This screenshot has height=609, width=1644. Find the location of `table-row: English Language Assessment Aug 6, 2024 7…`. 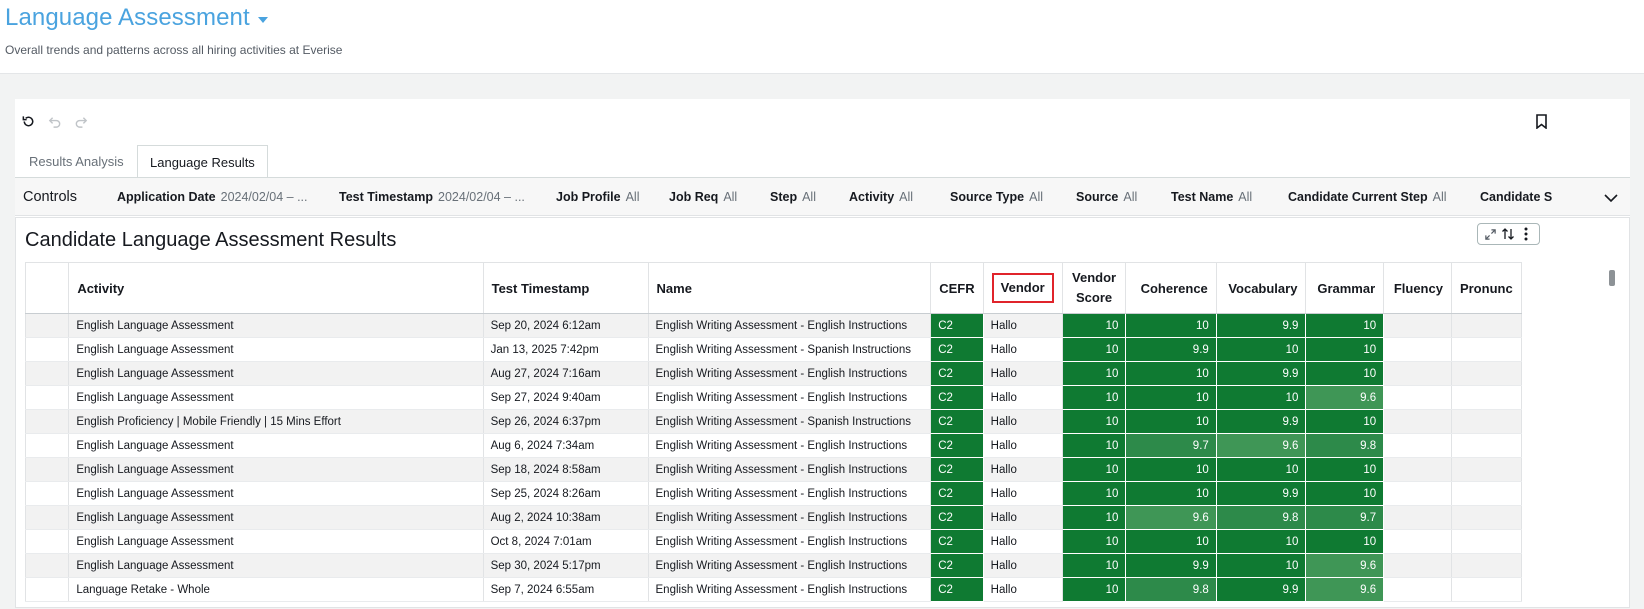

table-row: English Language Assessment Aug 6, 2024 7… is located at coordinates (773, 445).